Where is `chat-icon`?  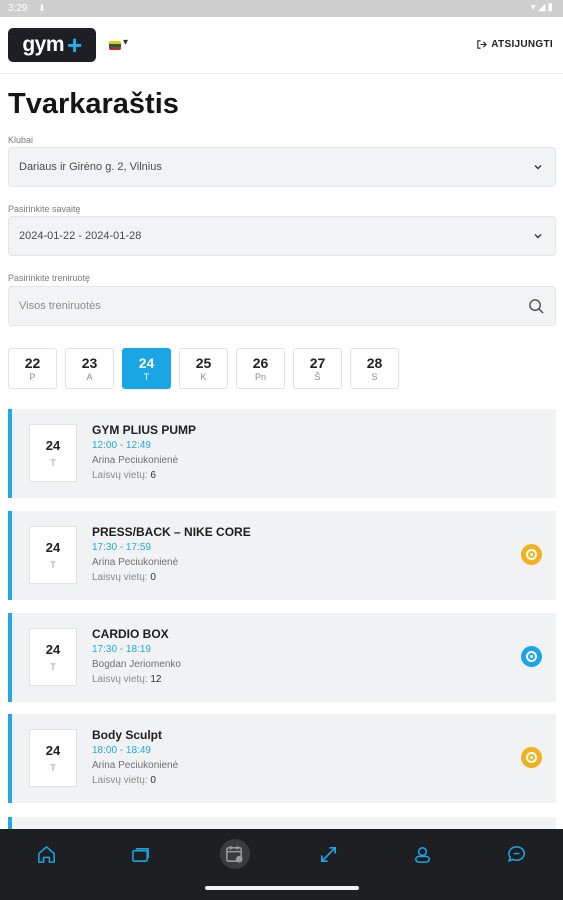
chat-icon is located at coordinates (516, 853).